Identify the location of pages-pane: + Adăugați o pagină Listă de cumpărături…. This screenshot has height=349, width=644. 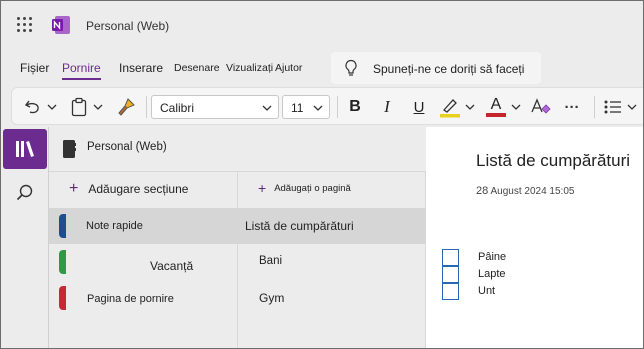
(332, 260).